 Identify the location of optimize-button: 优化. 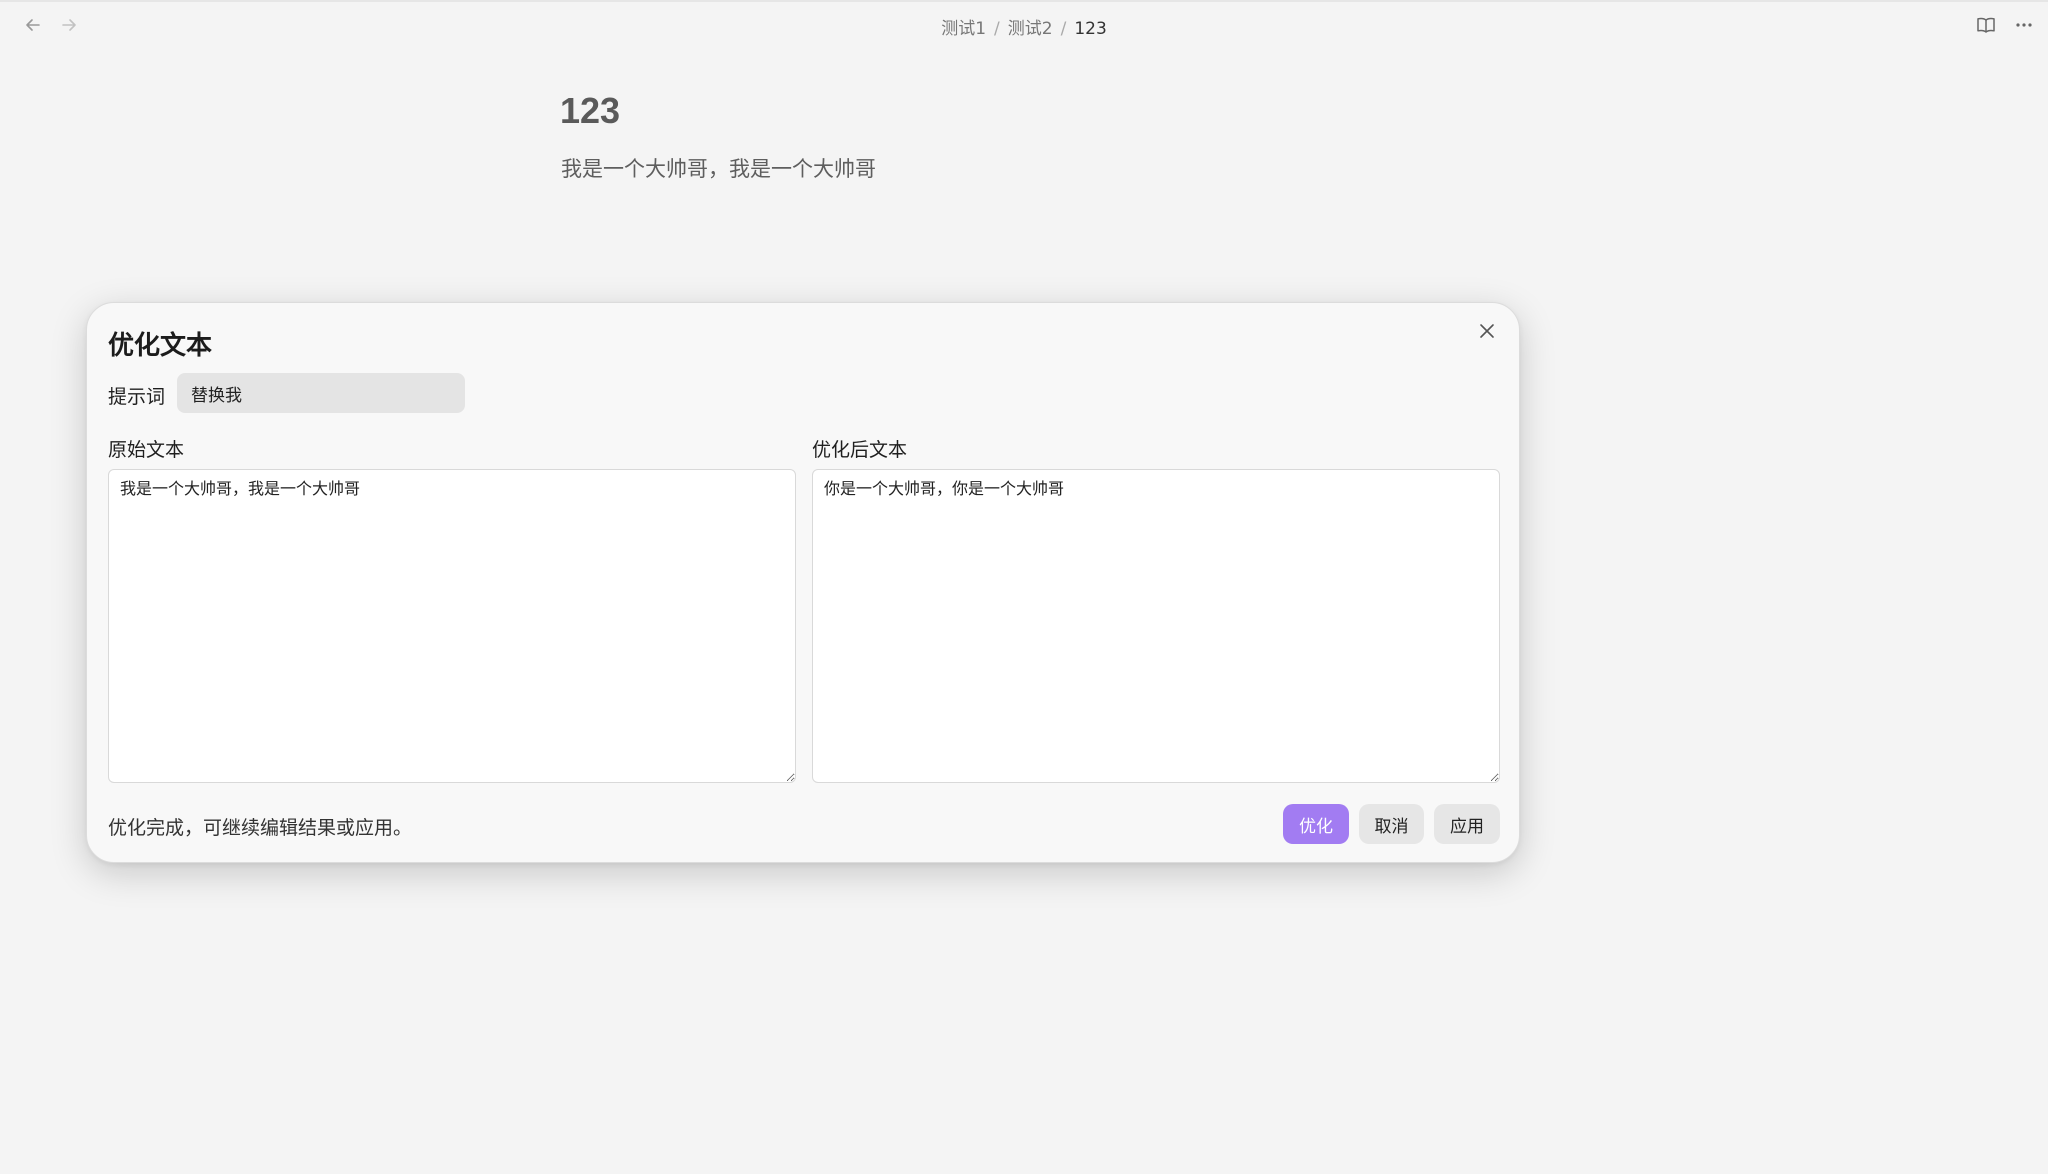
(1316, 824).